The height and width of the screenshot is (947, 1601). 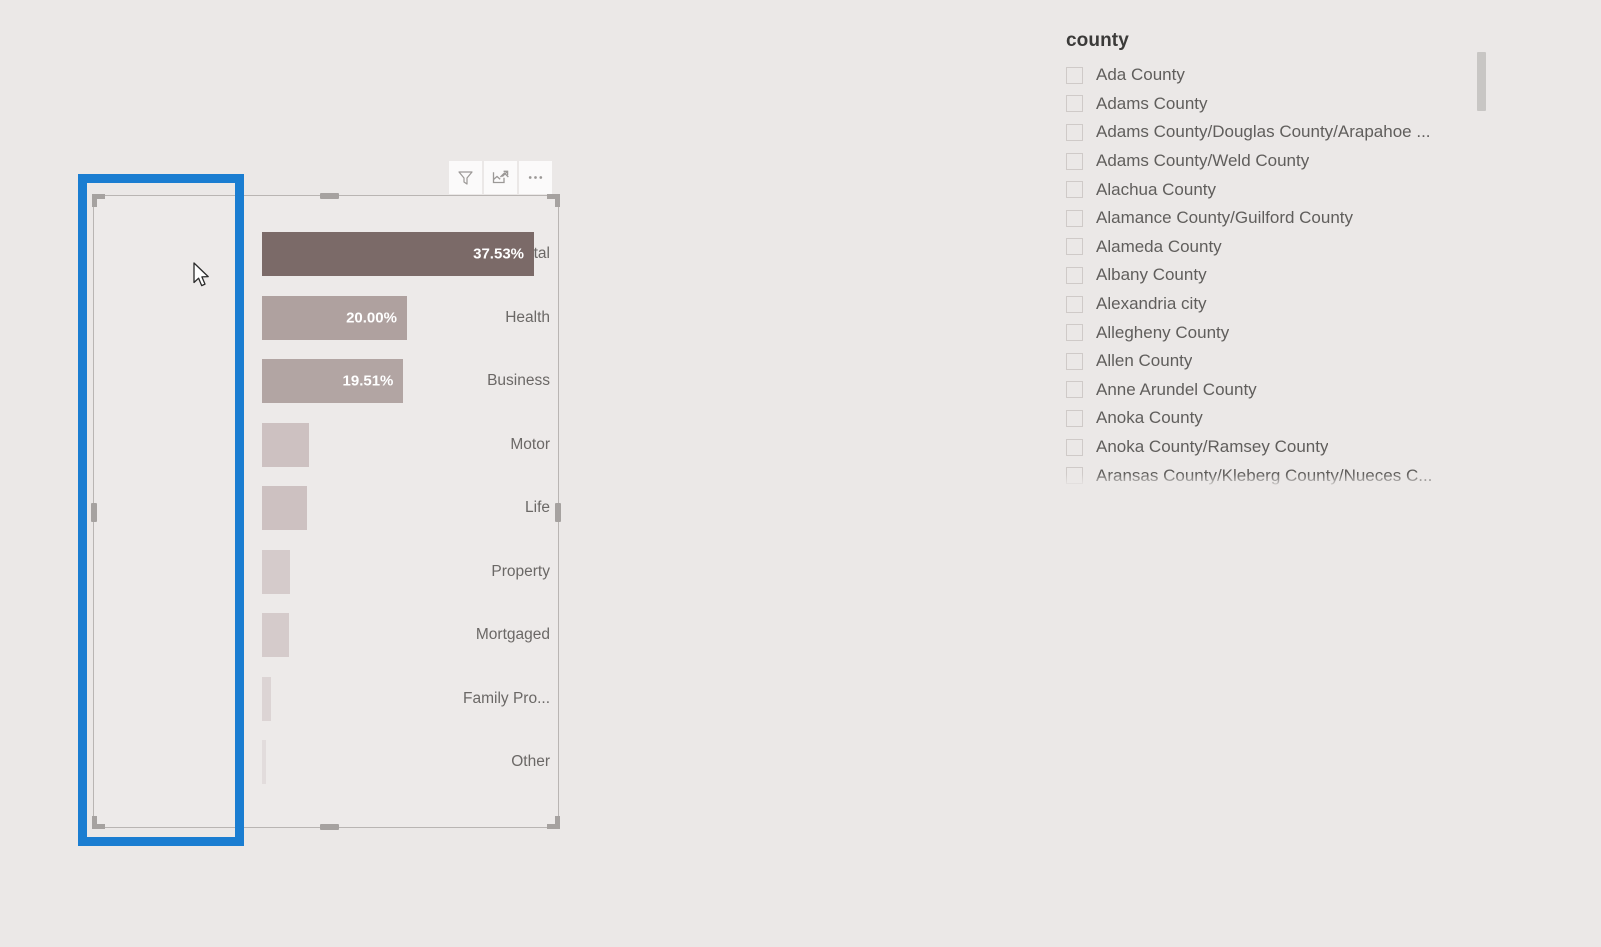 I want to click on slicer-title: county, so click(x=1097, y=40).